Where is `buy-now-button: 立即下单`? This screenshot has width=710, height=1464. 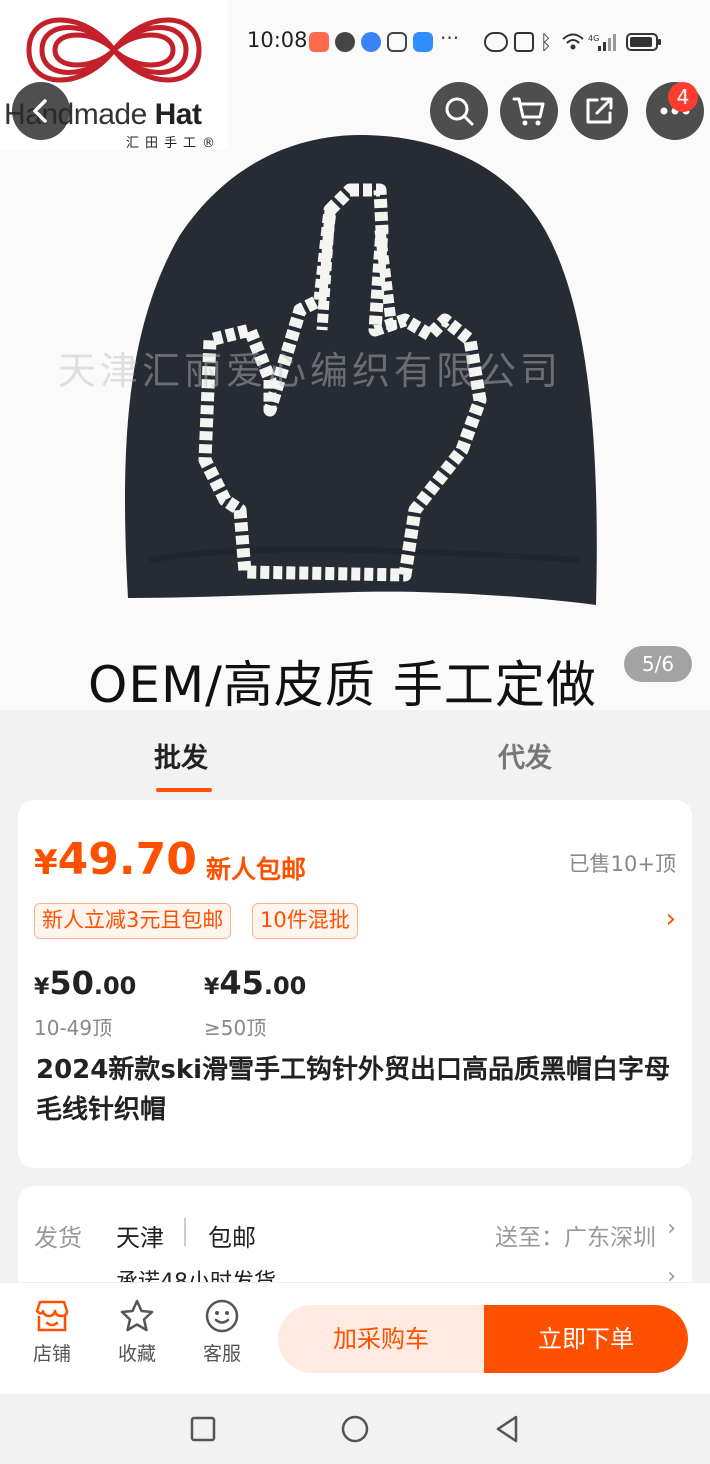 buy-now-button: 立即下单 is located at coordinates (586, 1339).